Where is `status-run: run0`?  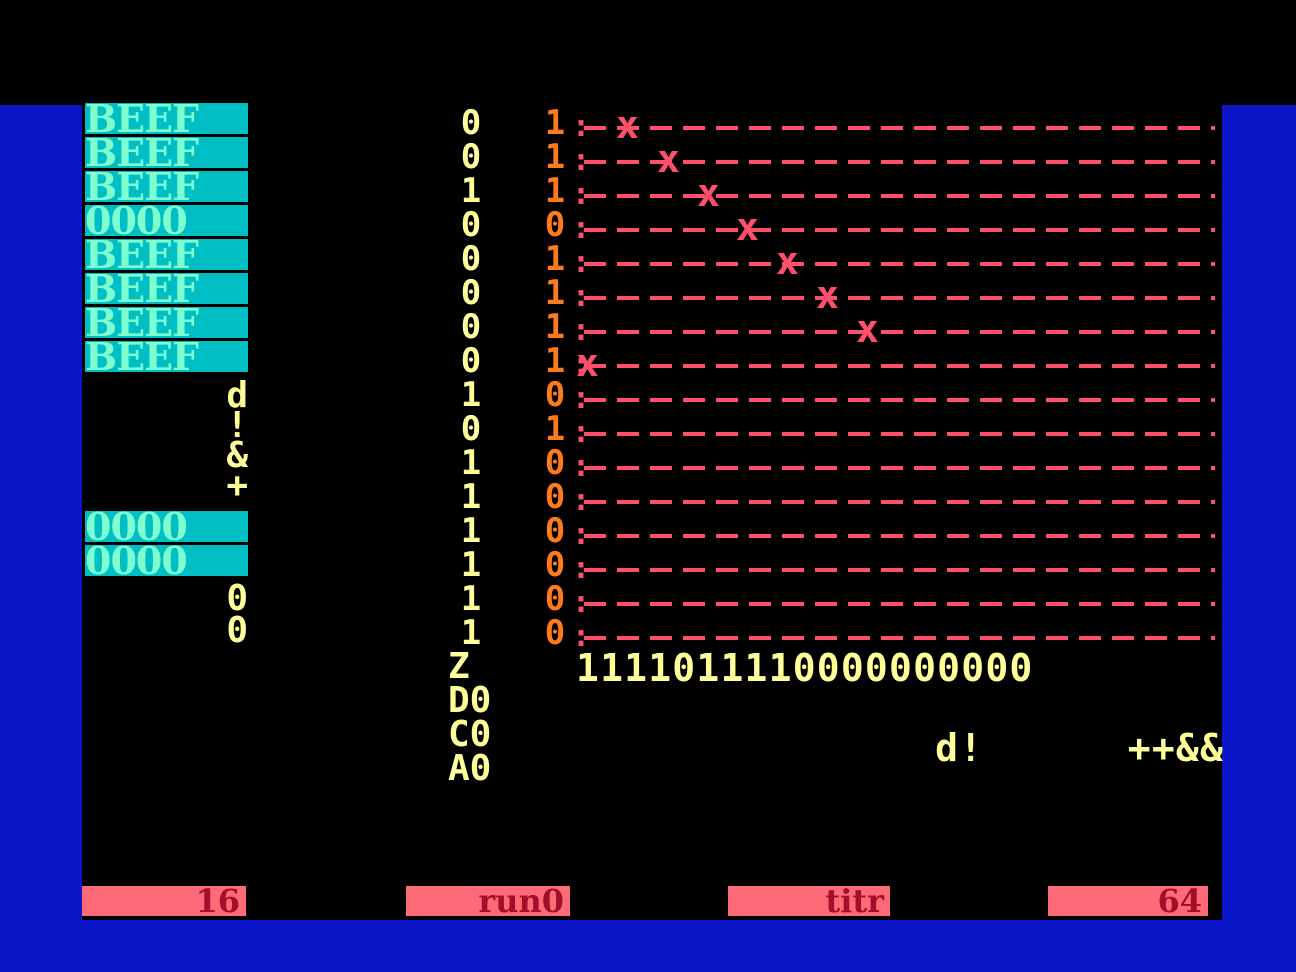 status-run: run0 is located at coordinates (488, 901).